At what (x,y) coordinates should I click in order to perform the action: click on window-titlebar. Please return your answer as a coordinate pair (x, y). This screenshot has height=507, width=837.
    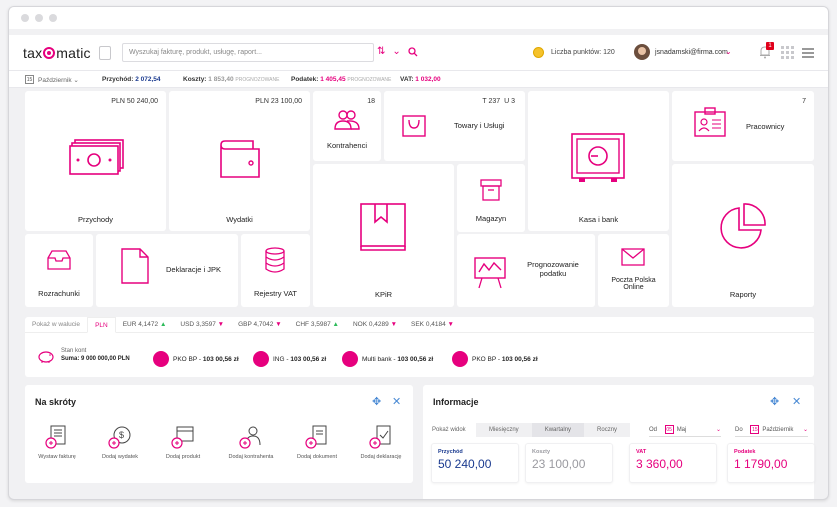
    Looking at the image, I should click on (418, 18).